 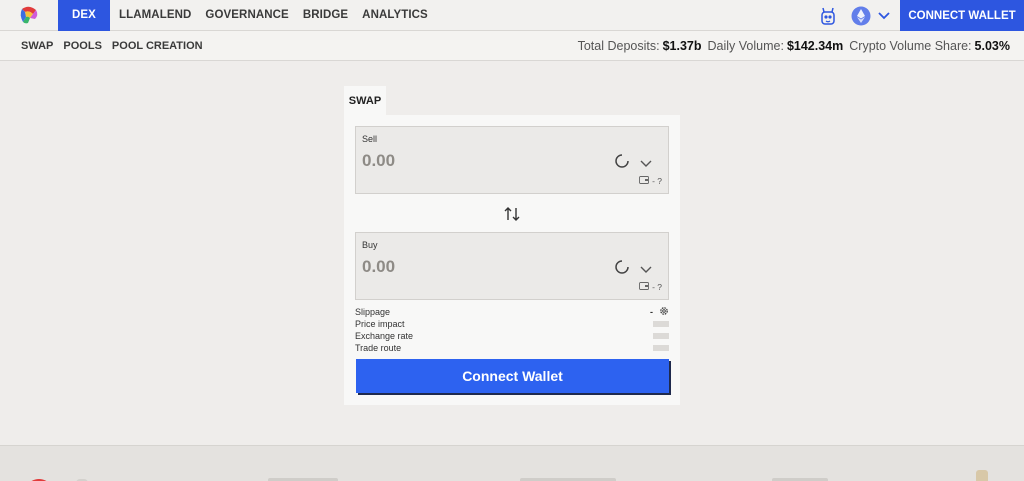 What do you see at coordinates (682, 46) in the screenshot?
I see `stat-value-total-deposits: $1.37b` at bounding box center [682, 46].